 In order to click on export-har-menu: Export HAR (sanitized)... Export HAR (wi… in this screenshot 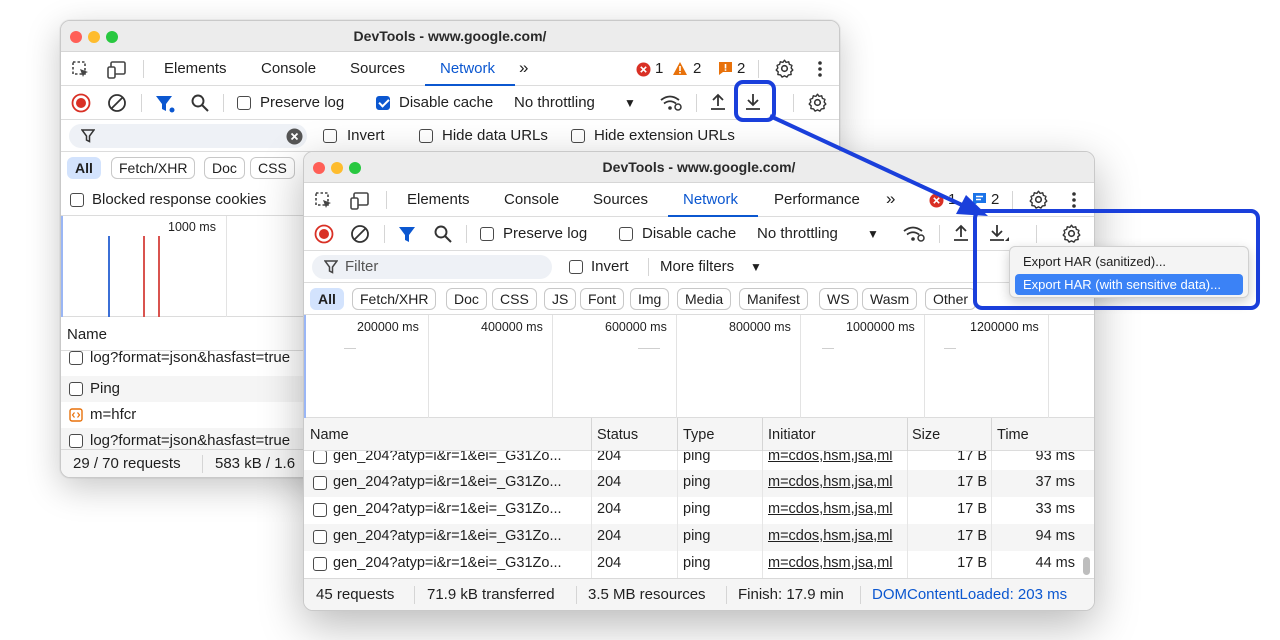, I will do `click(1129, 272)`.